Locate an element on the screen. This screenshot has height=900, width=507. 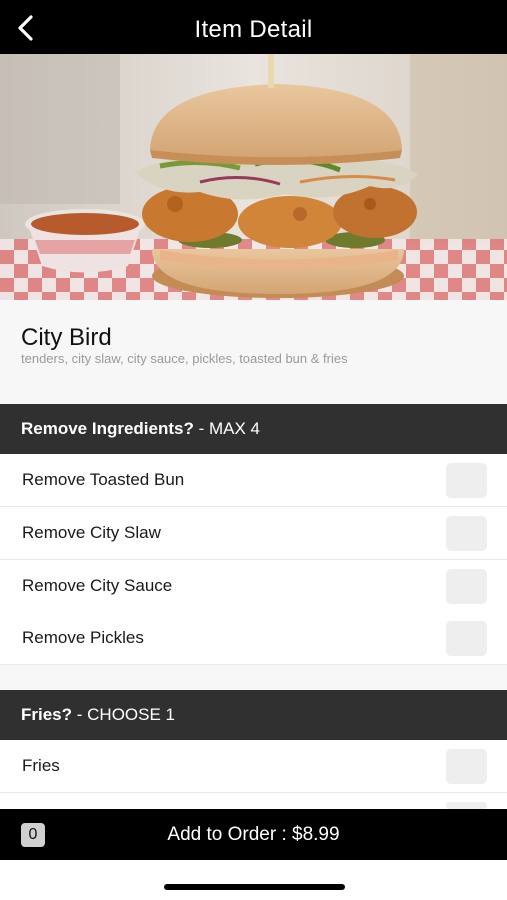
option-row-partial is located at coordinates (253, 801).